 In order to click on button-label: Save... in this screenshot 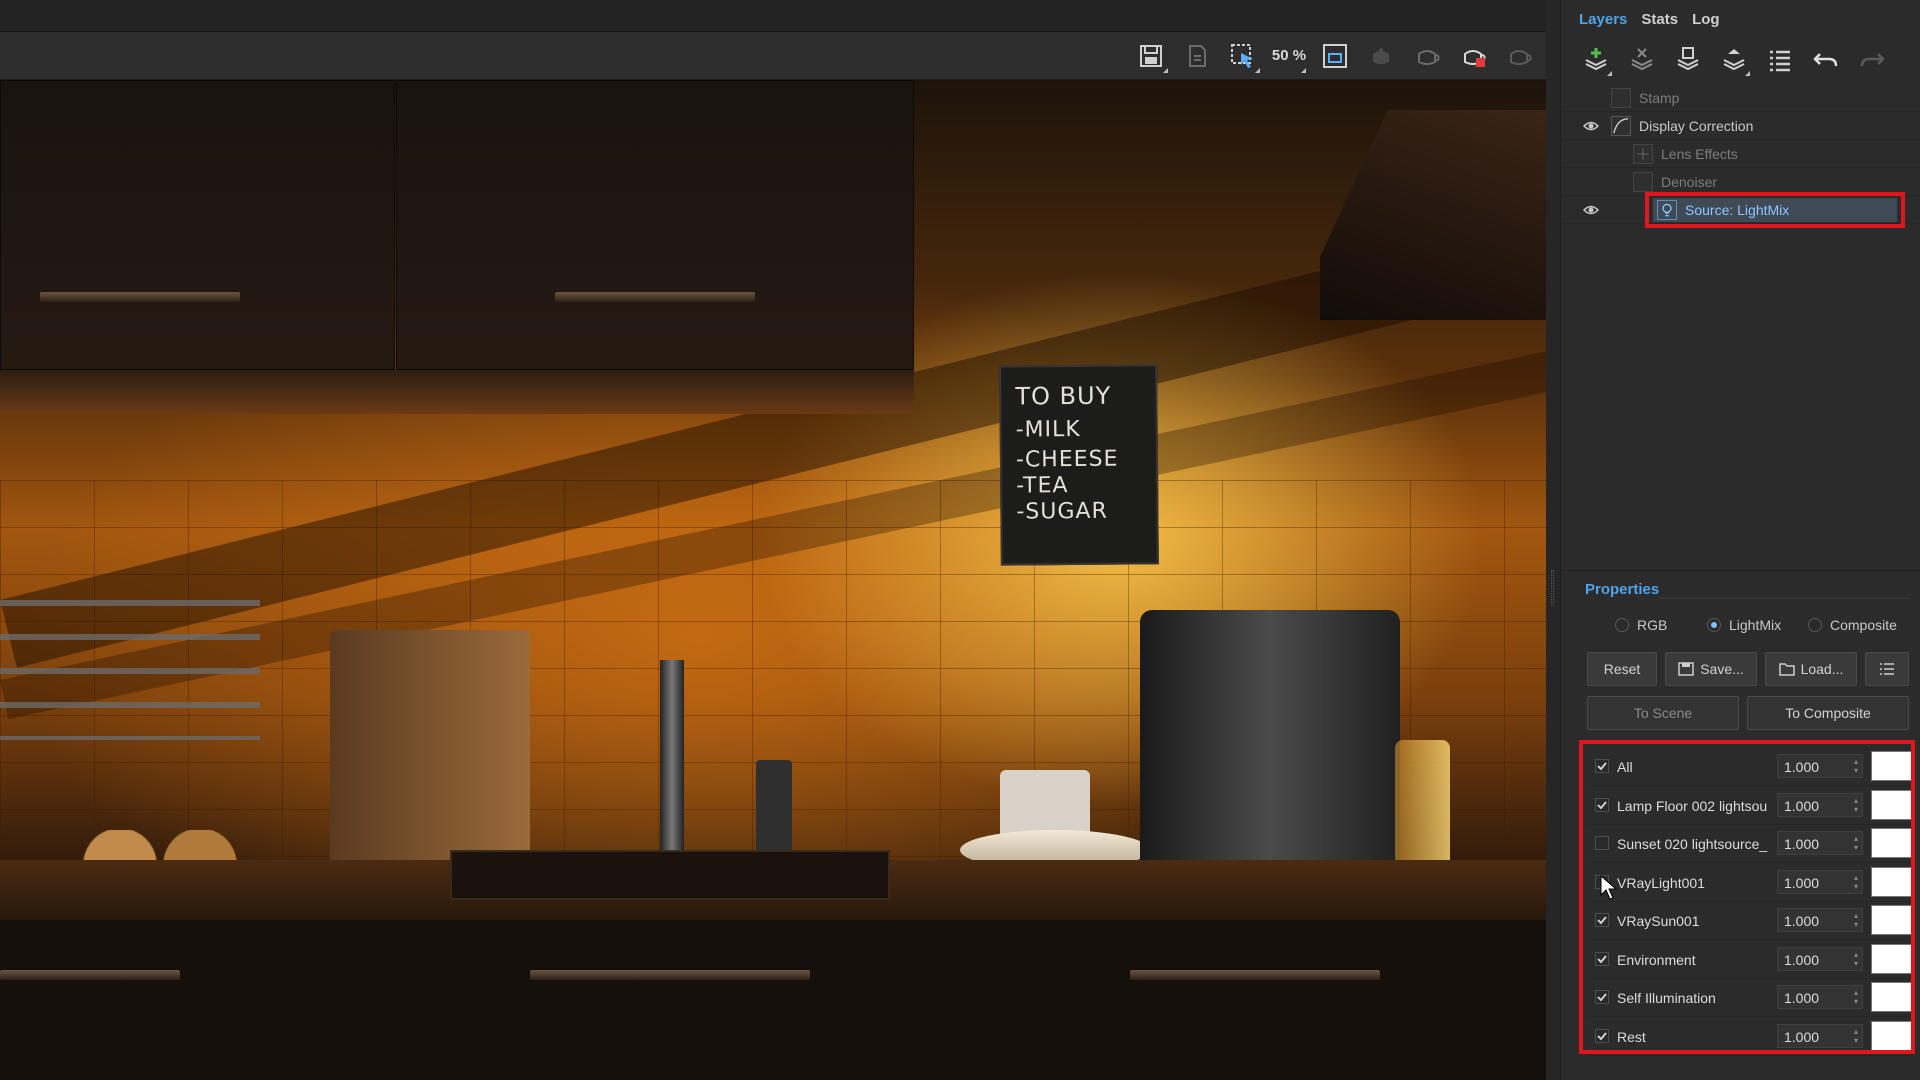, I will do `click(1722, 669)`.